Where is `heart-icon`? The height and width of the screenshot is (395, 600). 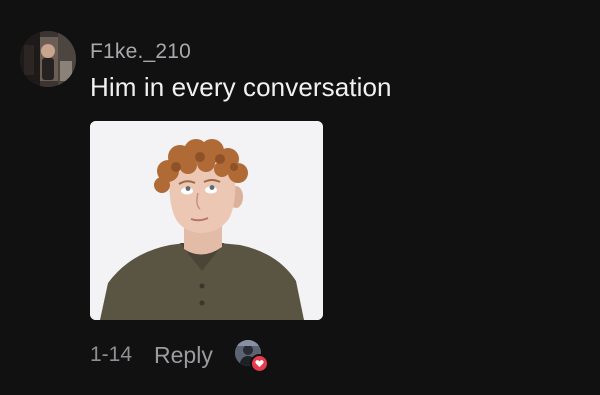
heart-icon is located at coordinates (259, 363).